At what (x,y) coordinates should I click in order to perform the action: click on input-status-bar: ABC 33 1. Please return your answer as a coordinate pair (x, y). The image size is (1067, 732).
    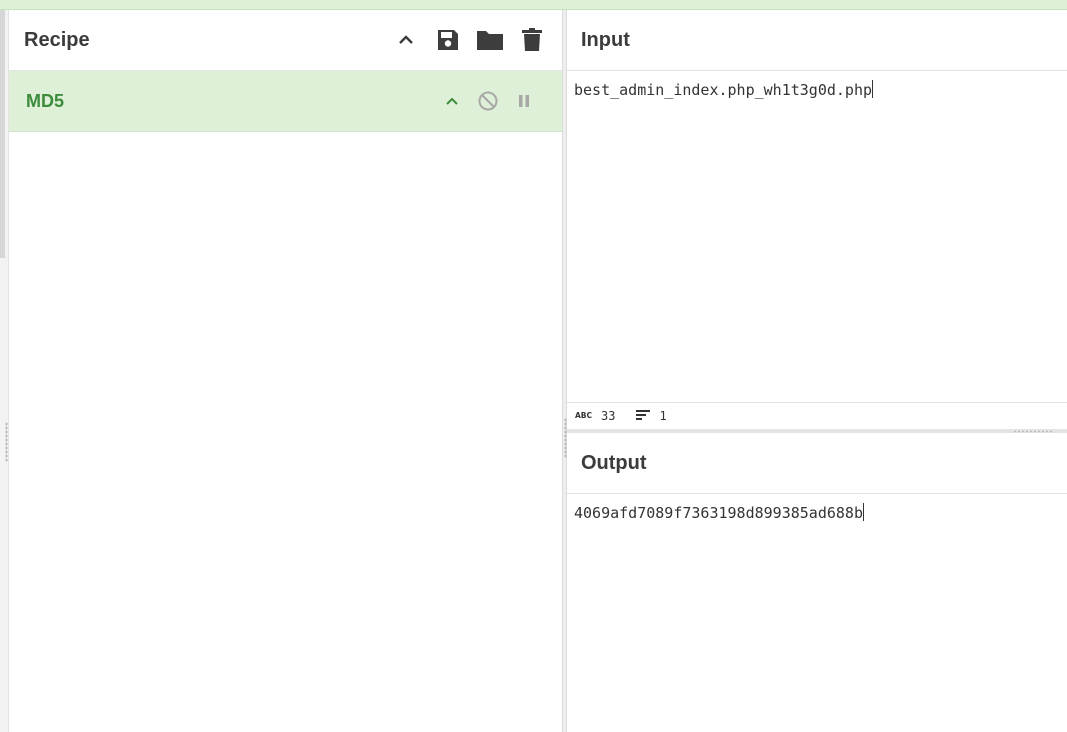
    Looking at the image, I should click on (817, 415).